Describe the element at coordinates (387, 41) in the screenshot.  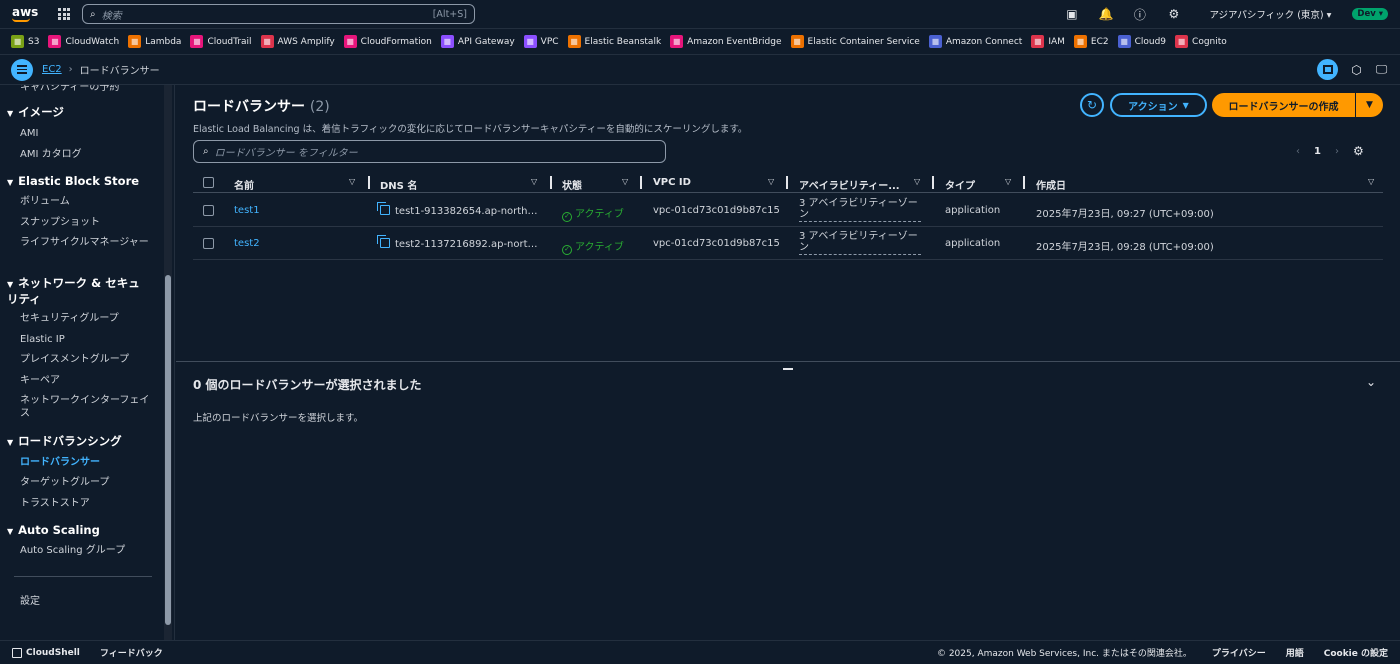
I see `favorite-cloudformation: ■ CloudFormation` at that location.